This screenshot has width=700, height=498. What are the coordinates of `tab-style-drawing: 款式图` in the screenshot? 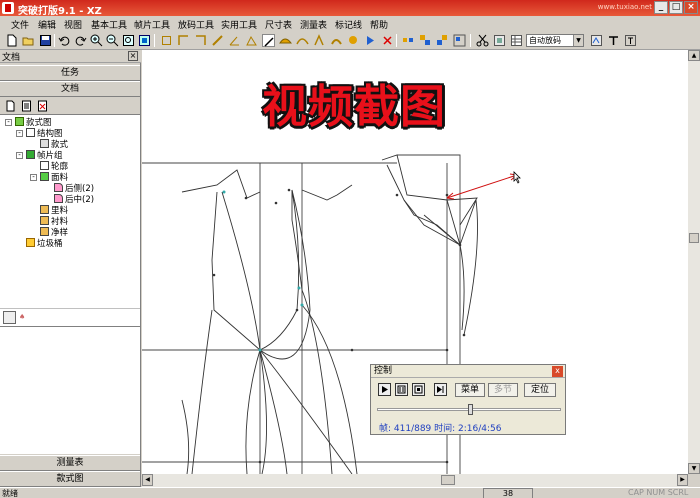 It's located at (70, 479).